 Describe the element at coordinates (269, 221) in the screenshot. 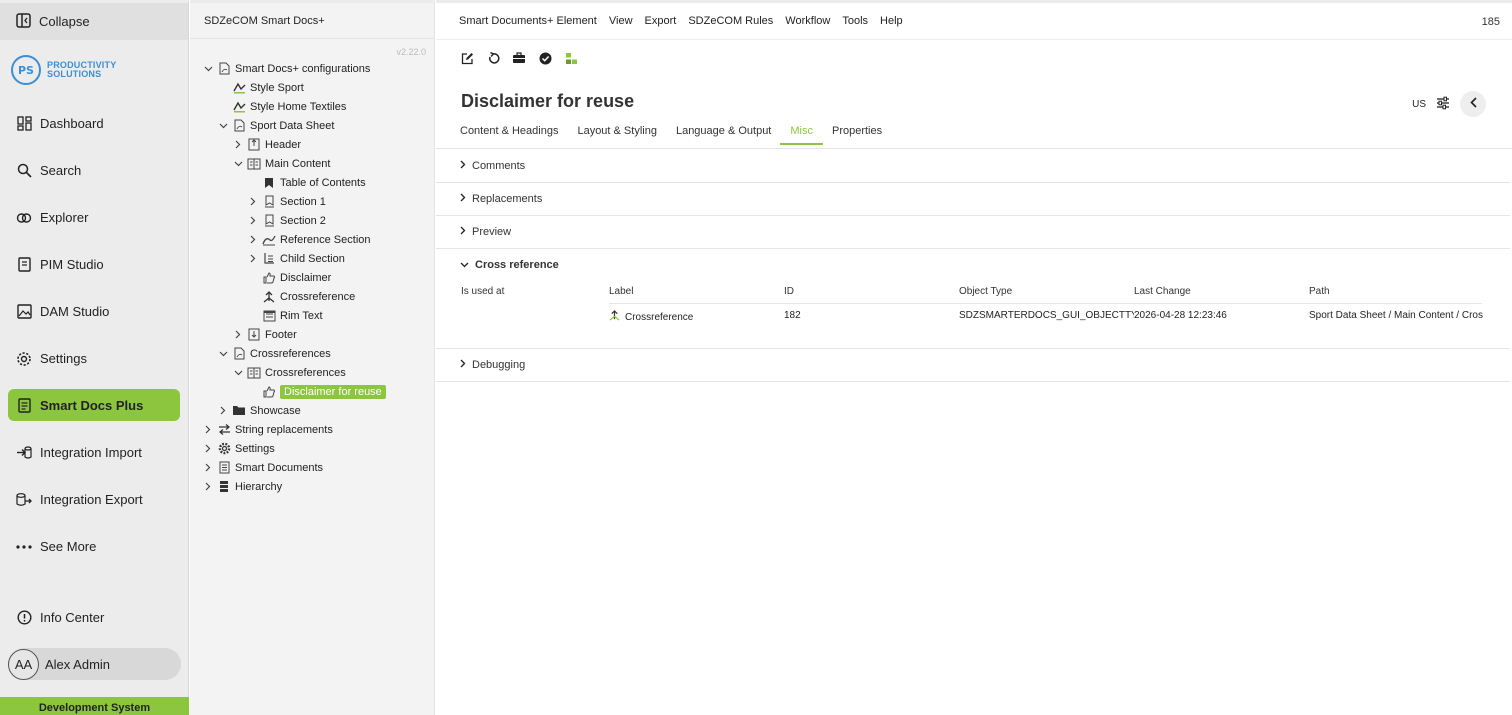

I see `section-icon` at that location.